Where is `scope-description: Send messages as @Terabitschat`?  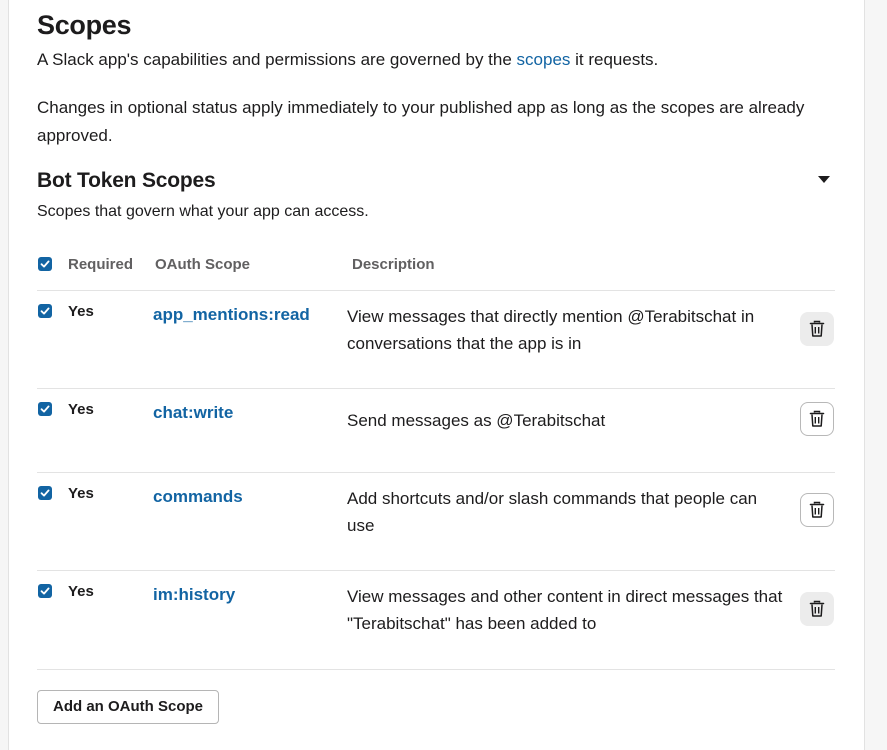 scope-description: Send messages as @Terabitschat is located at coordinates (476, 420).